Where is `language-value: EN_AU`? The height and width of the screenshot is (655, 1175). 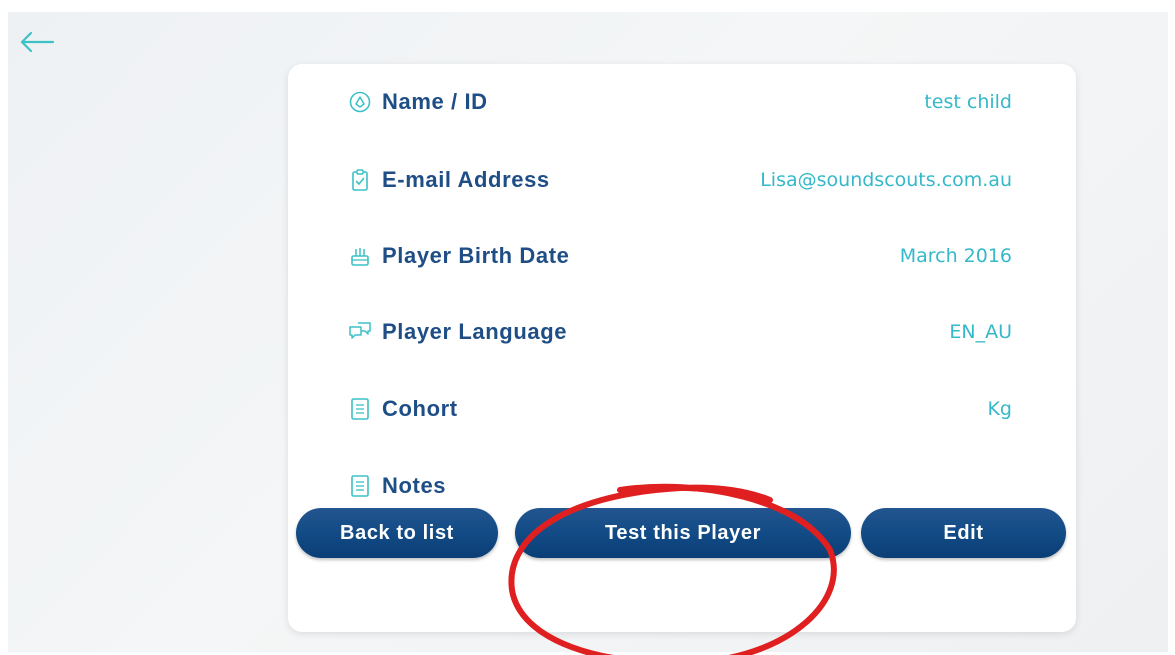 language-value: EN_AU is located at coordinates (980, 332).